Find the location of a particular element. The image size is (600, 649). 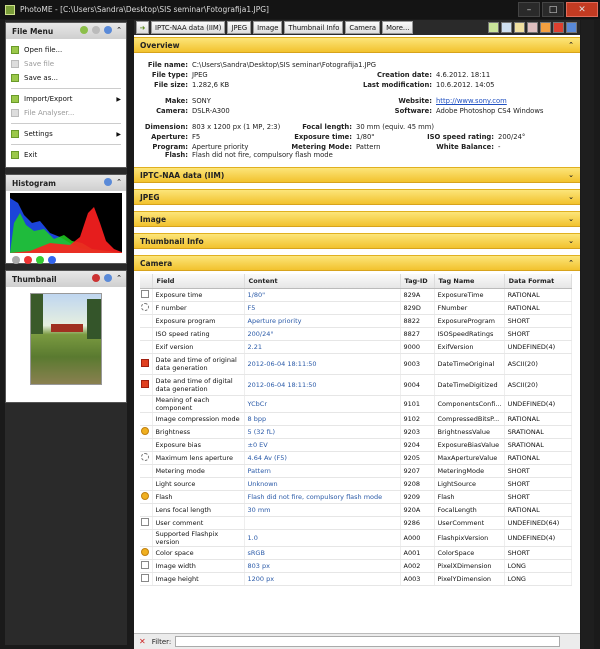

row-content: 8 bpp is located at coordinates (322, 419).